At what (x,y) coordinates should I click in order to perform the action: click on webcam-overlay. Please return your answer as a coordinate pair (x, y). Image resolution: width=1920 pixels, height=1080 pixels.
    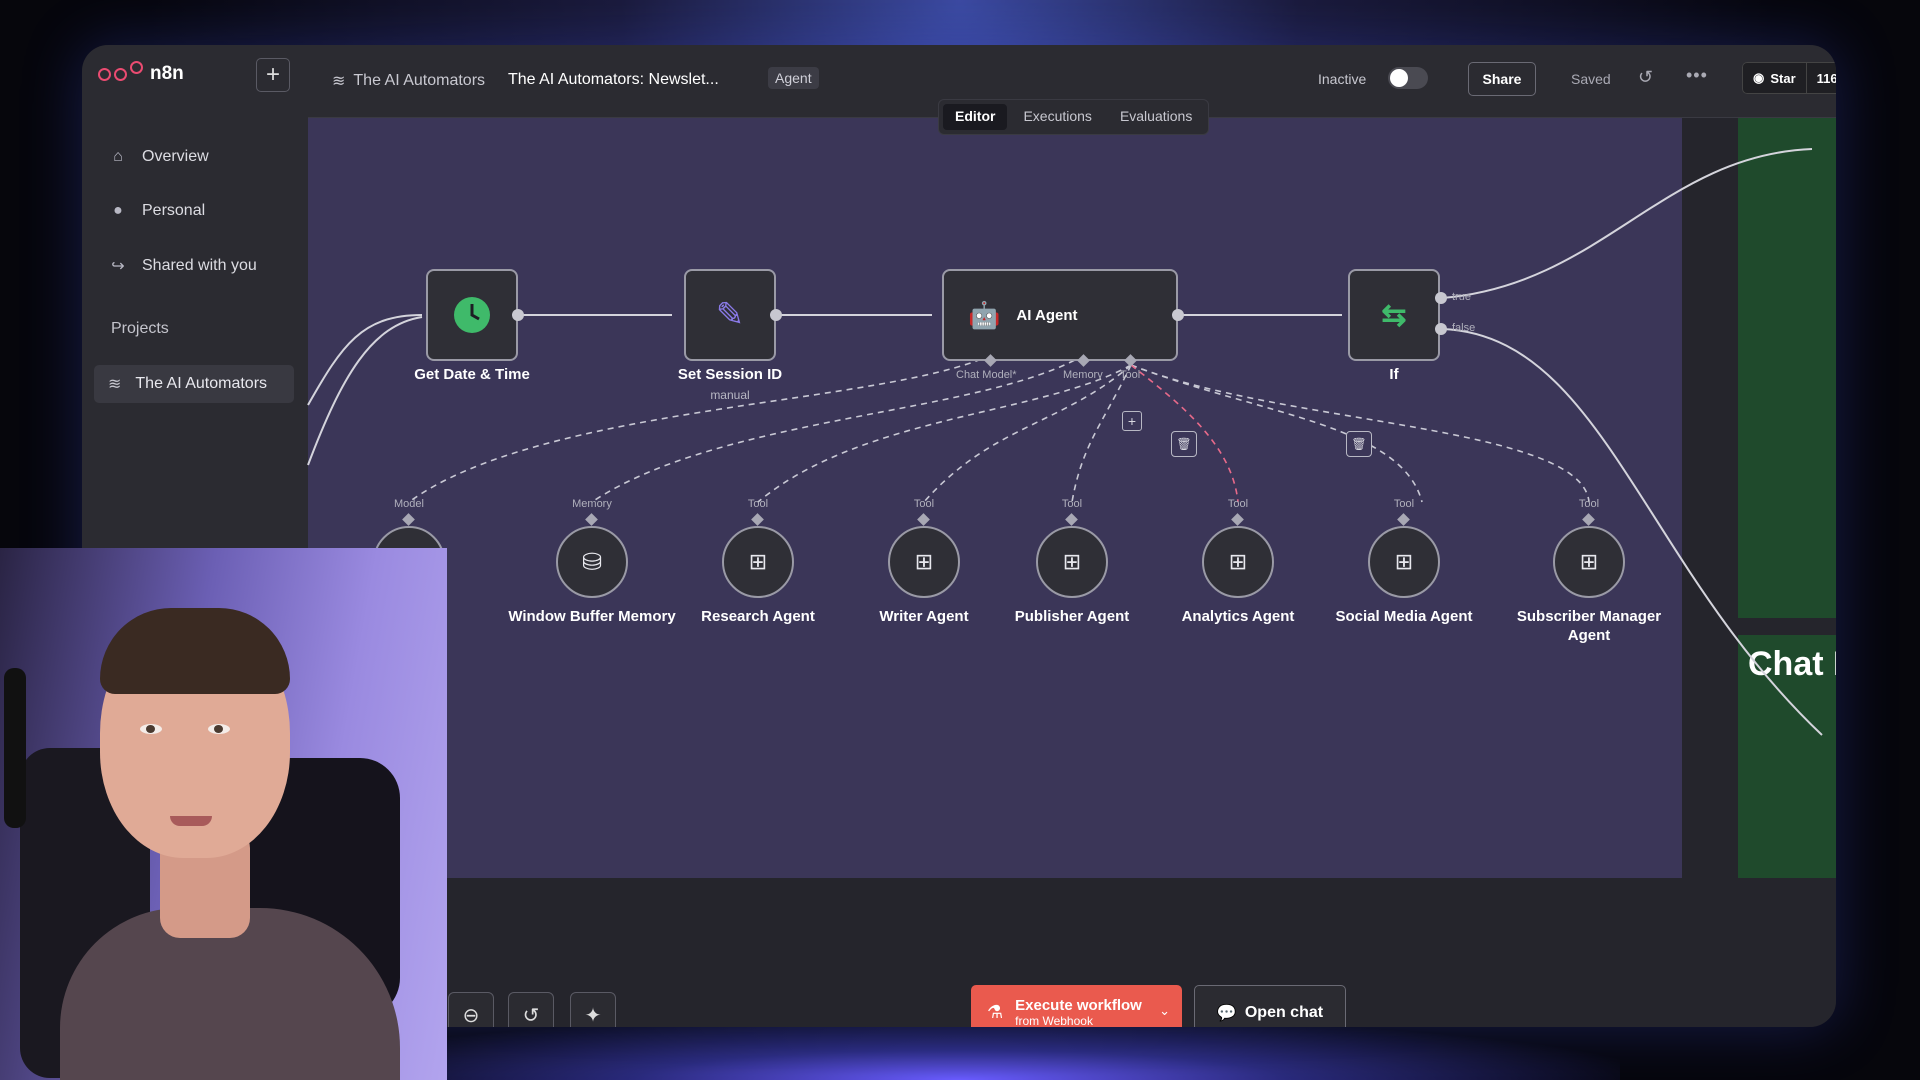
    Looking at the image, I should click on (223, 814).